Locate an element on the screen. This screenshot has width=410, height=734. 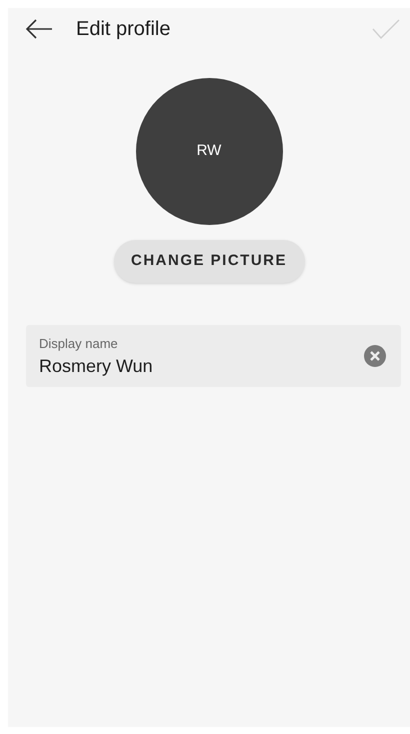
screen-title: Edit profile is located at coordinates (123, 29).